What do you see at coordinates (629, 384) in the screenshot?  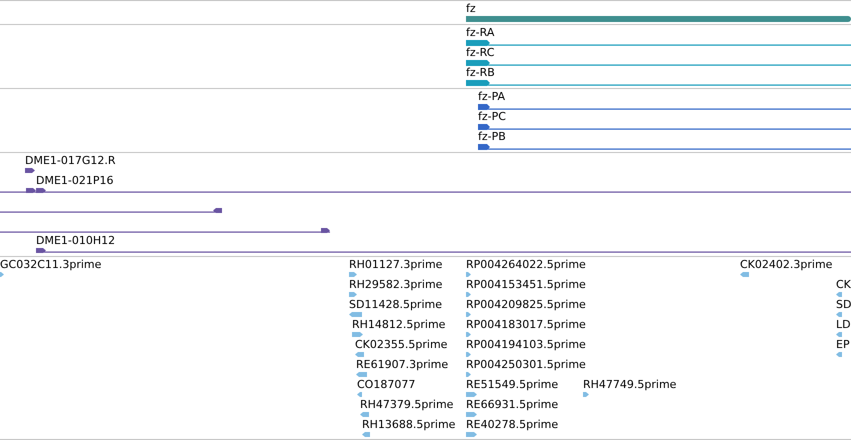 I see `feature-label: RH47749.5prime` at bounding box center [629, 384].